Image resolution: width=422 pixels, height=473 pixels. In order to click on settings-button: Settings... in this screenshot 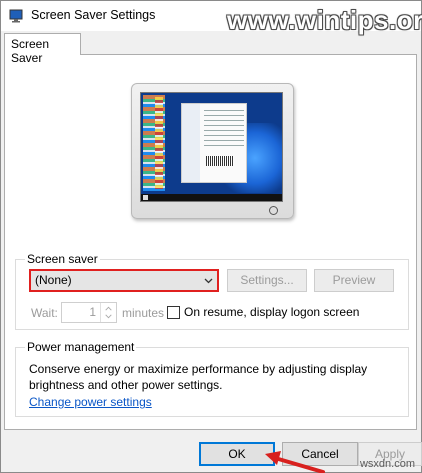, I will do `click(267, 280)`.